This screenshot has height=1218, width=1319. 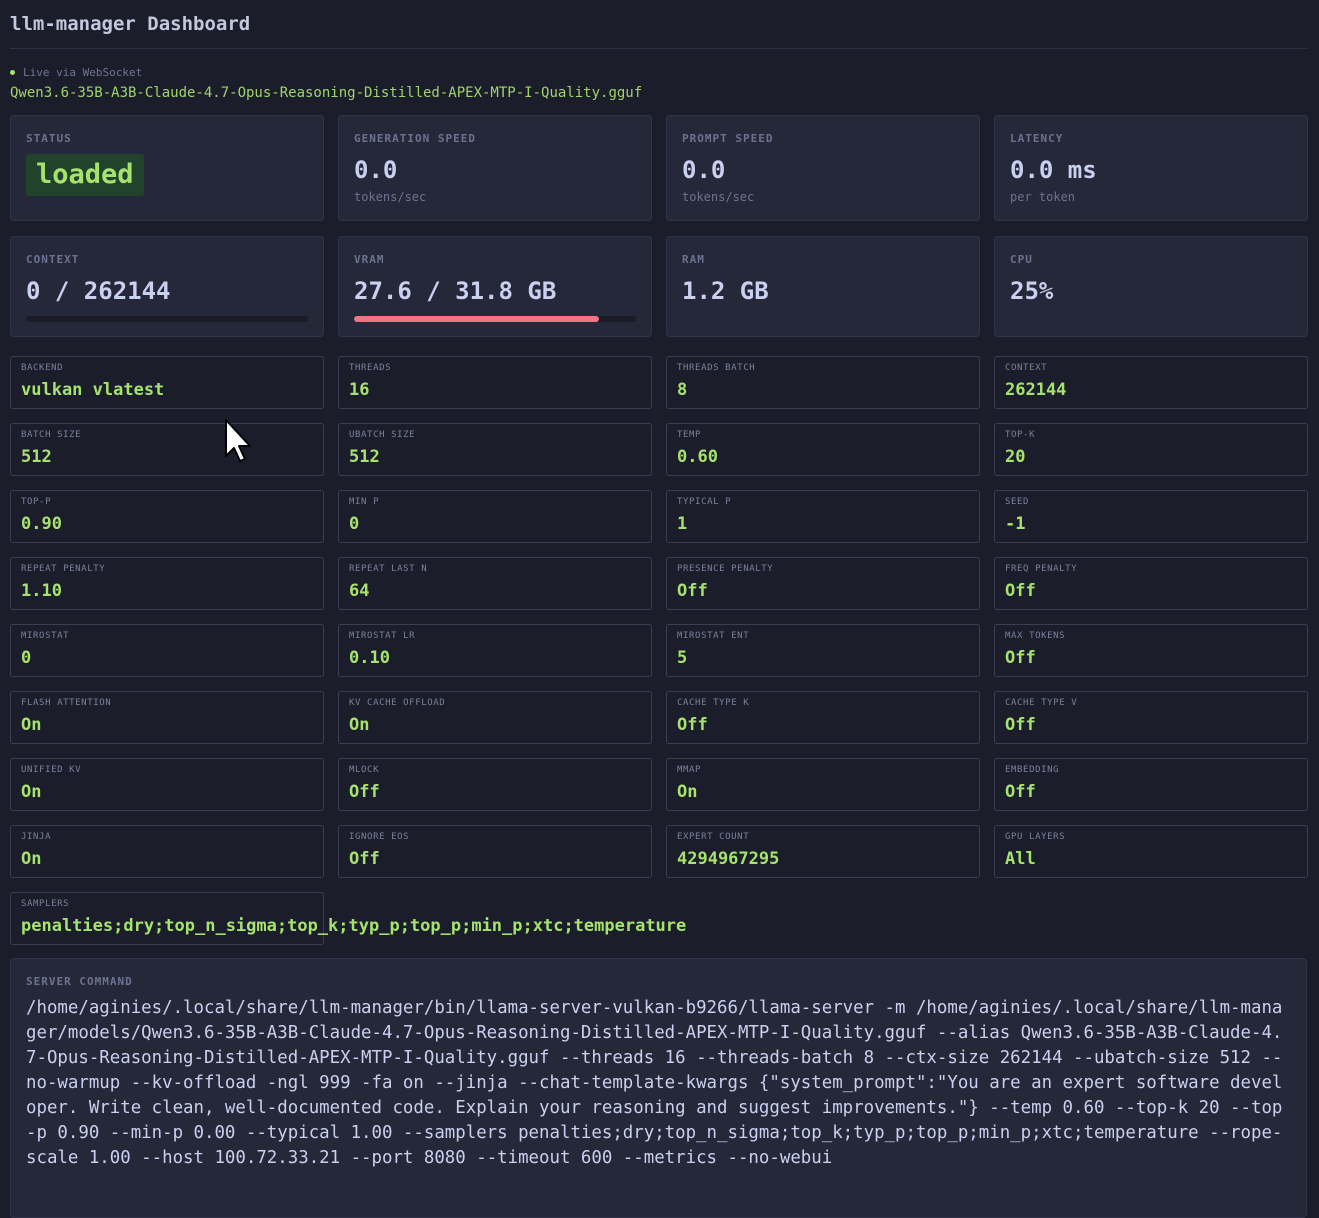 I want to click on config-label: TEMP, so click(x=689, y=435).